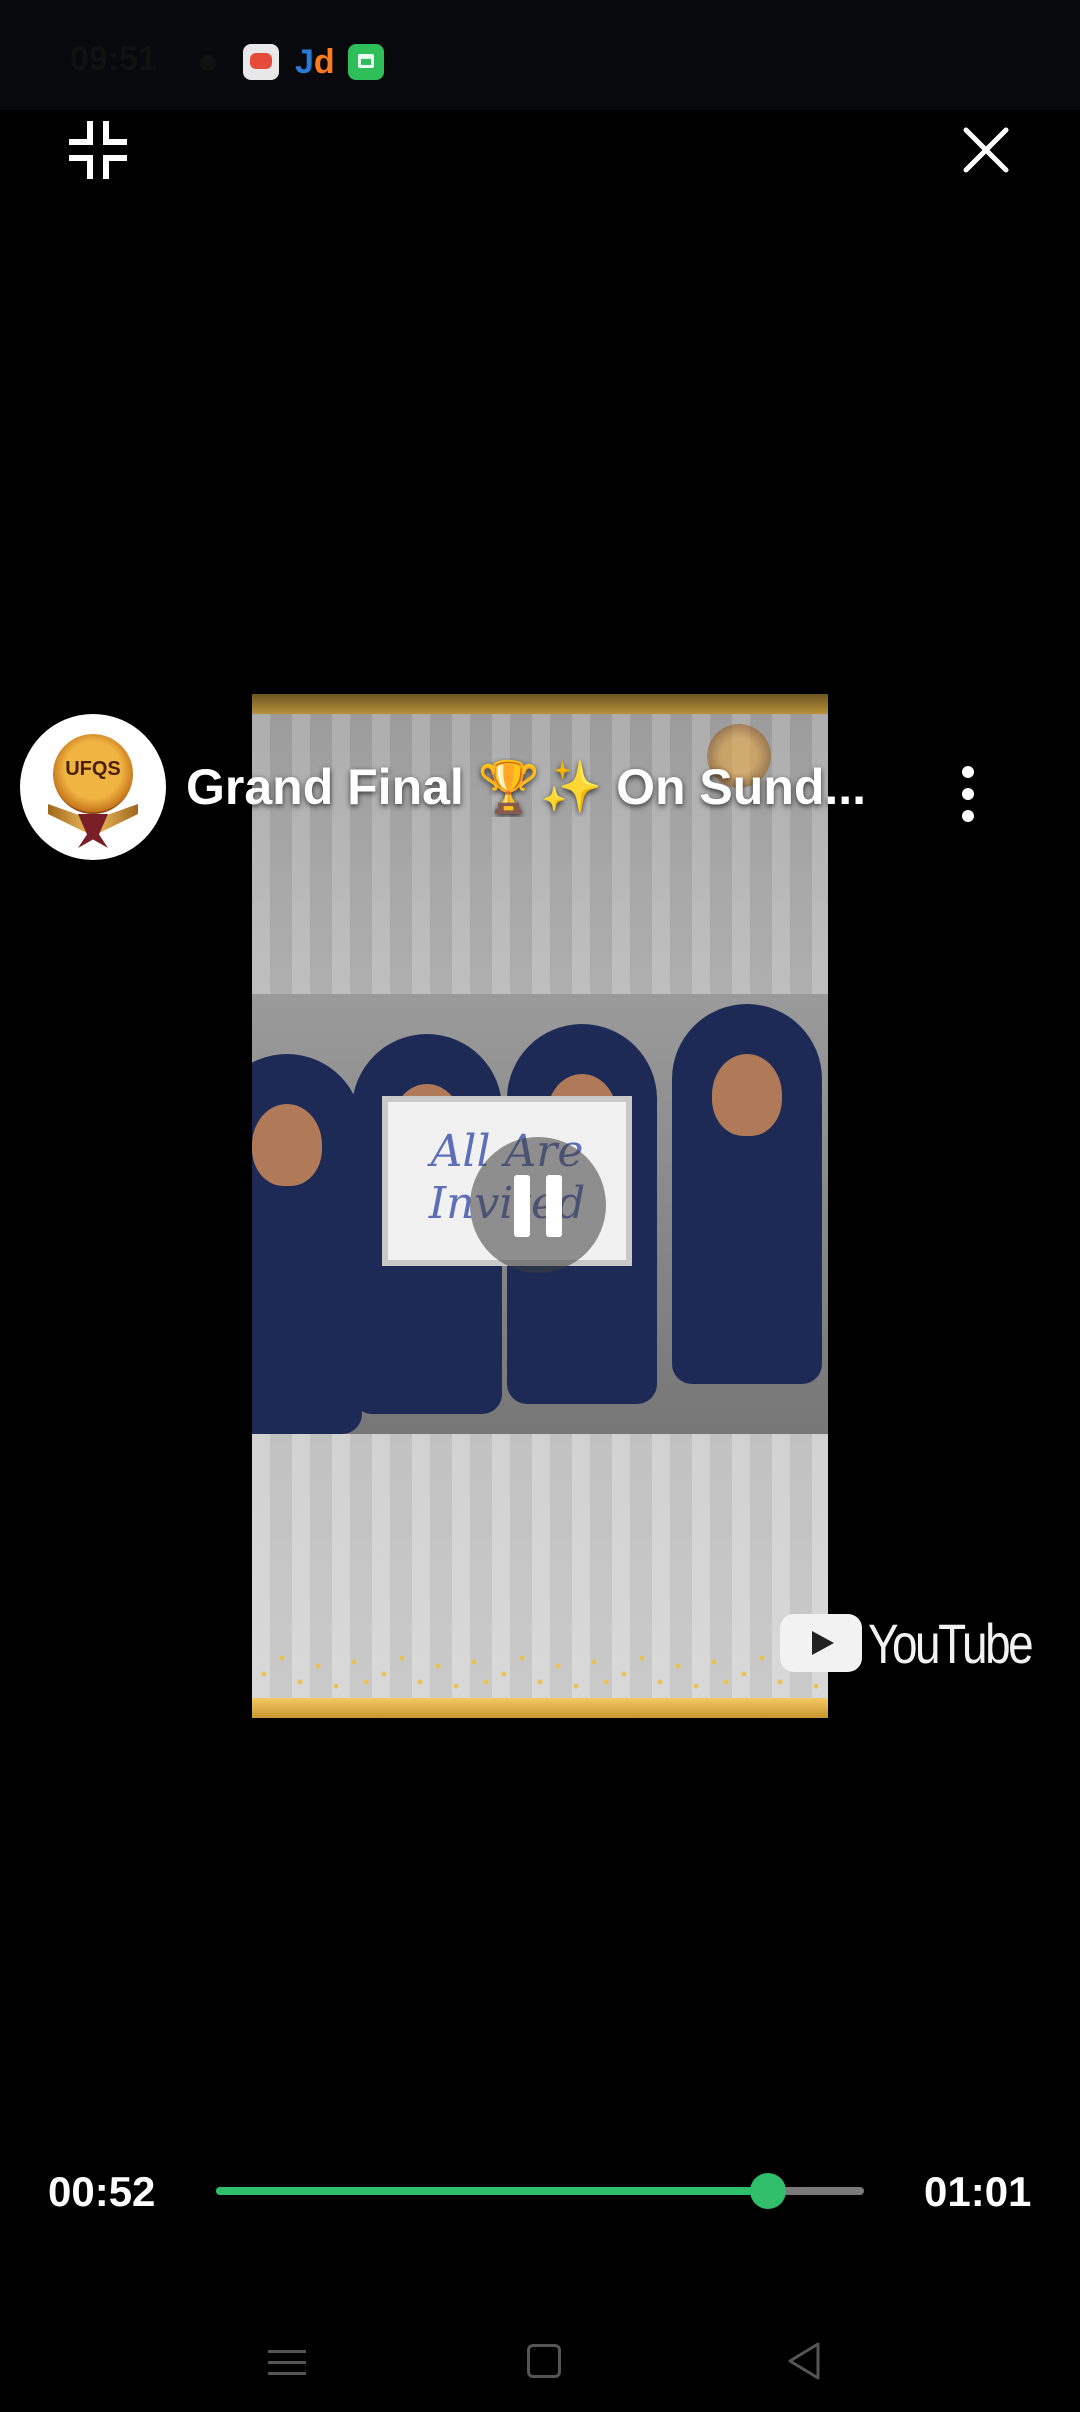  Describe the element at coordinates (978, 2191) in the screenshot. I see `total-time: 01:01` at that location.